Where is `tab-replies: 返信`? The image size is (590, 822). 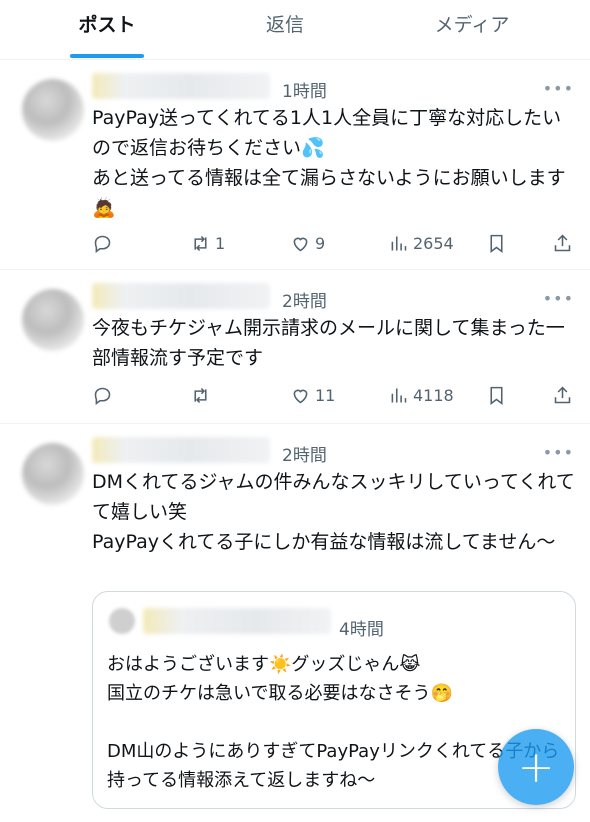
tab-replies: 返信 is located at coordinates (285, 25).